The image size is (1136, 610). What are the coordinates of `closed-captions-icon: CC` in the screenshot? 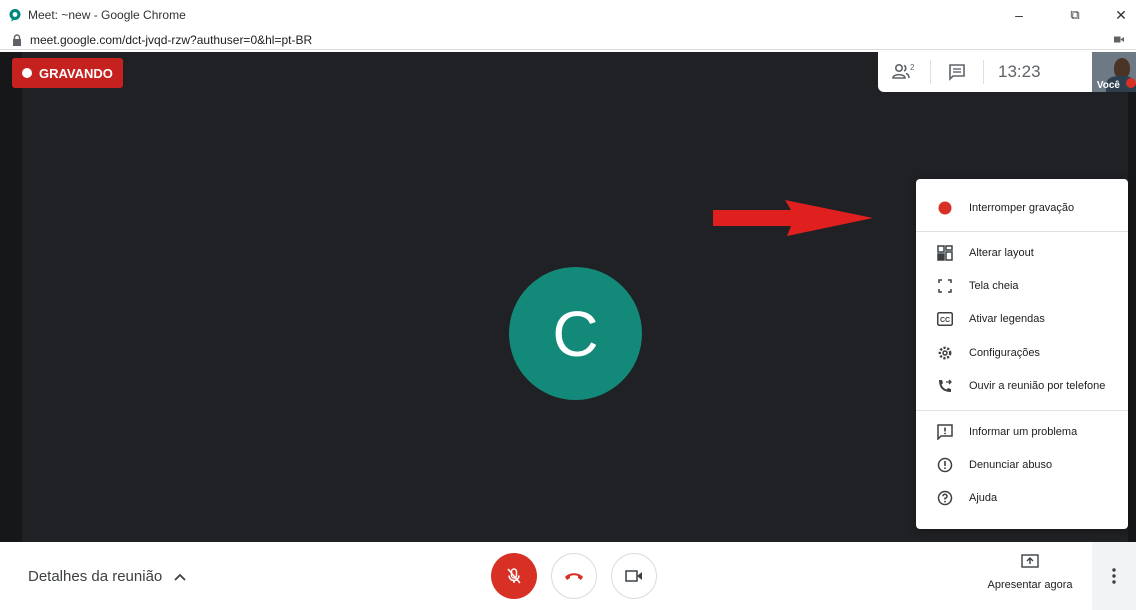 It's located at (945, 319).